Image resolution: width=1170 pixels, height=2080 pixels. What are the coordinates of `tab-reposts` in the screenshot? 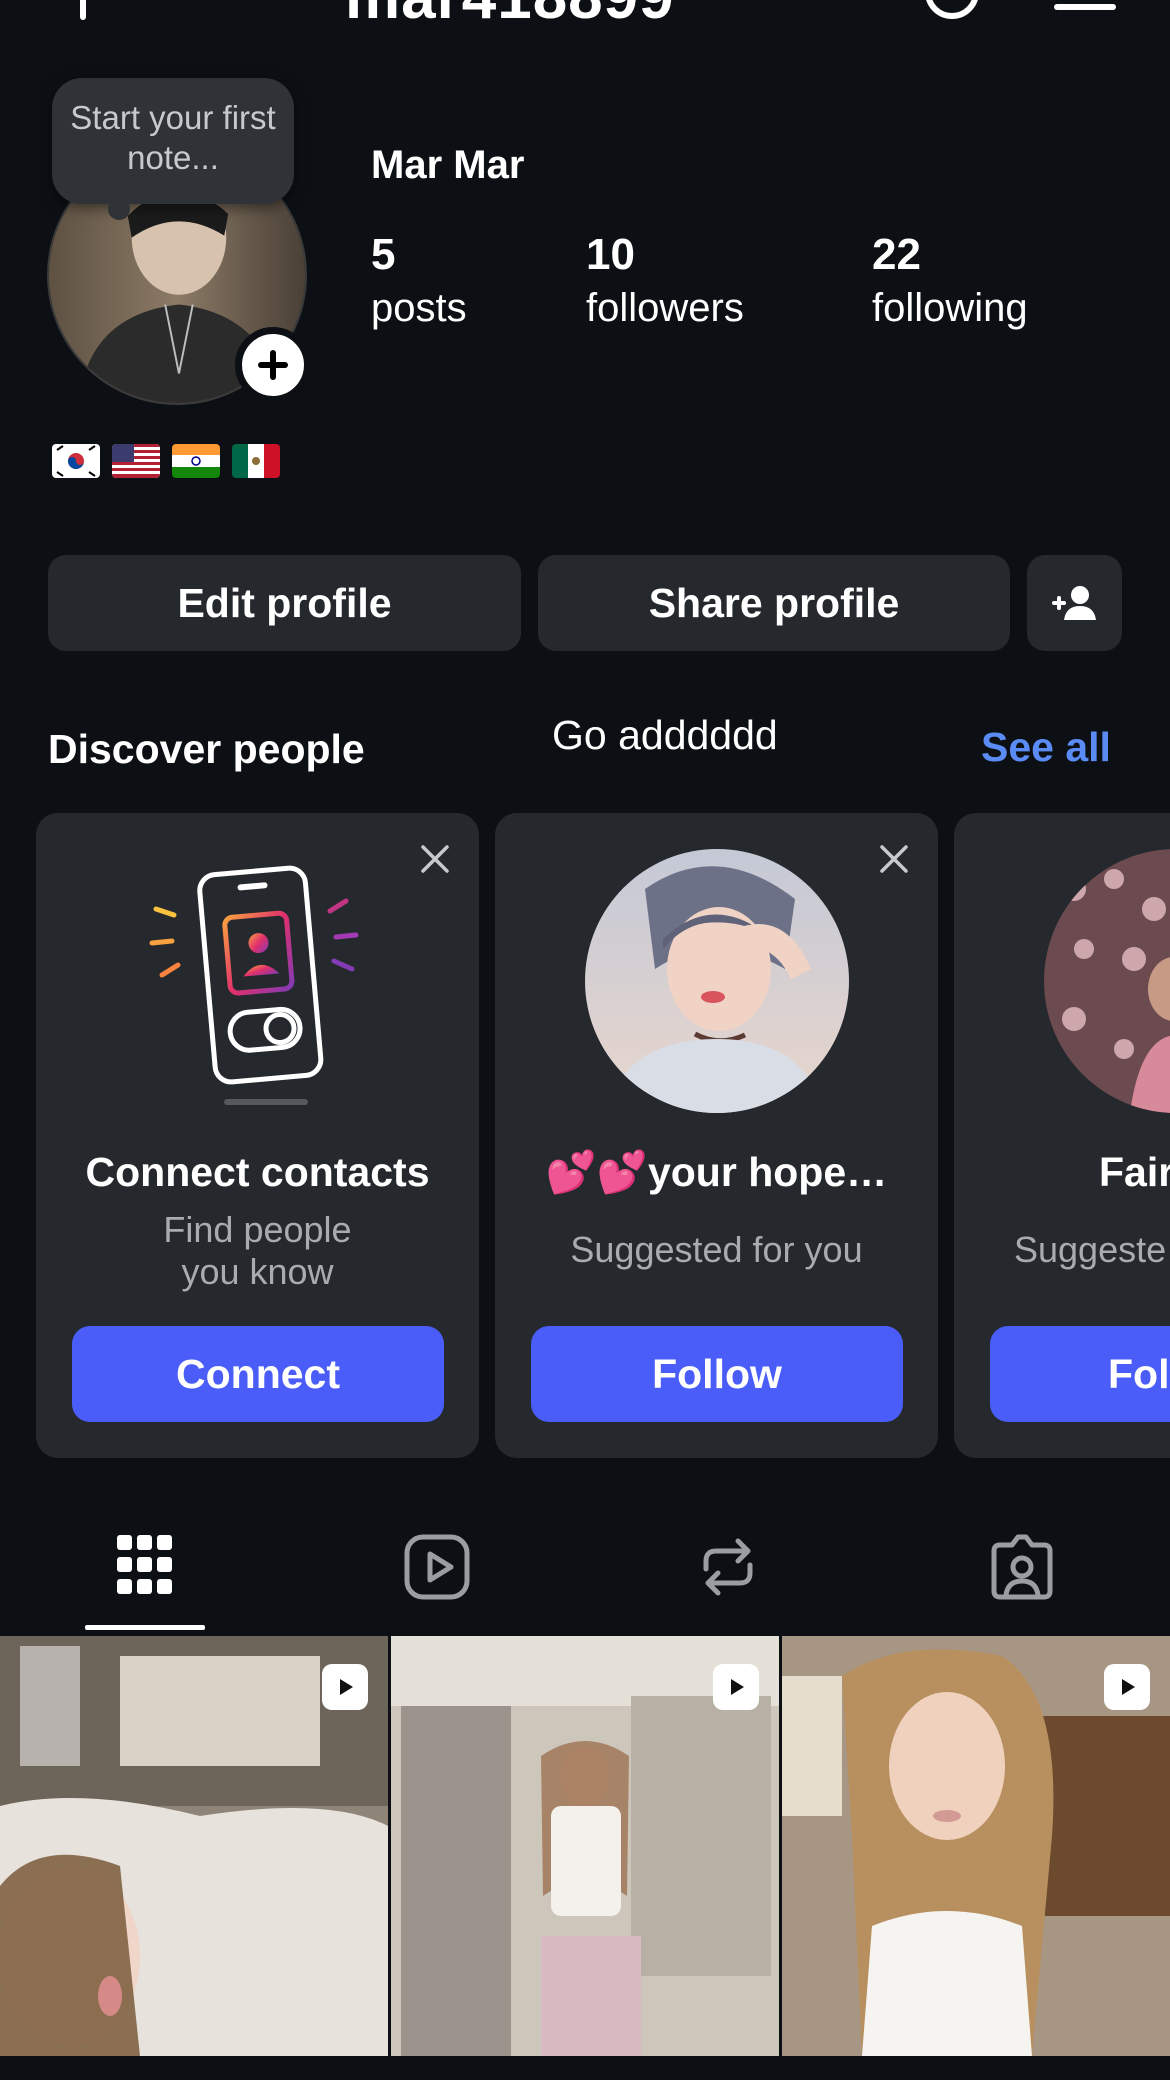 It's located at (728, 1577).